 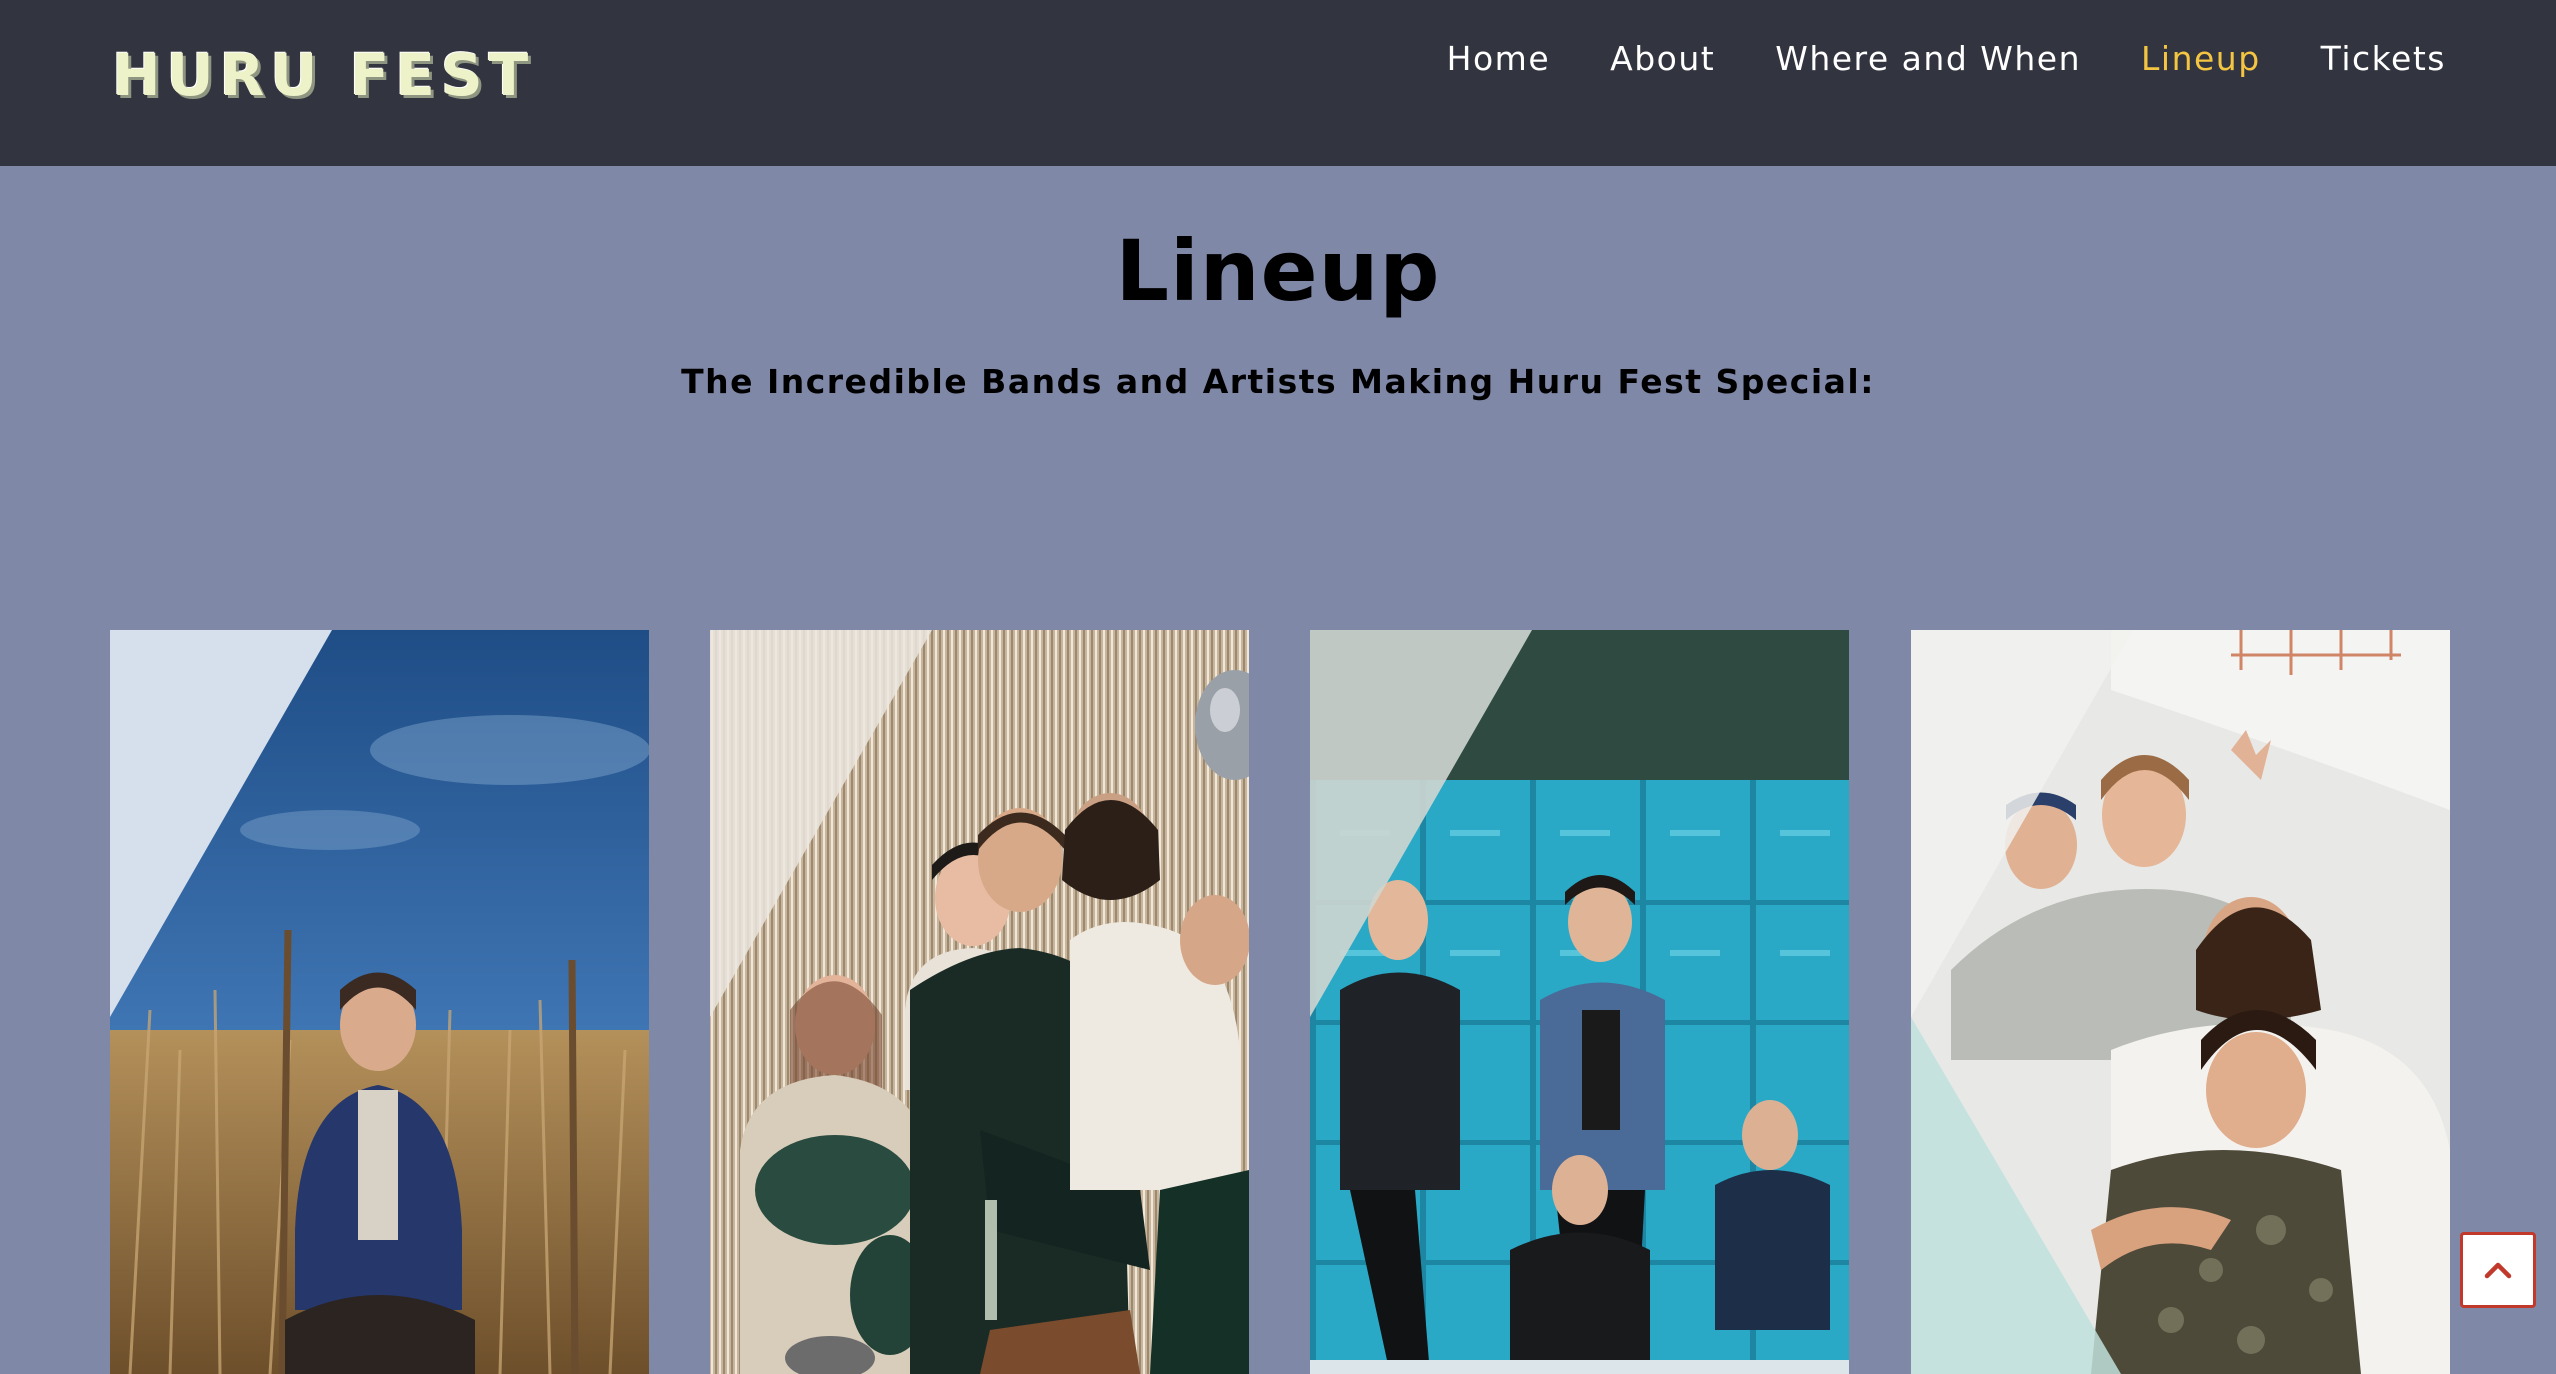 I want to click on nav-where-and-when: Where and When, so click(x=1928, y=58).